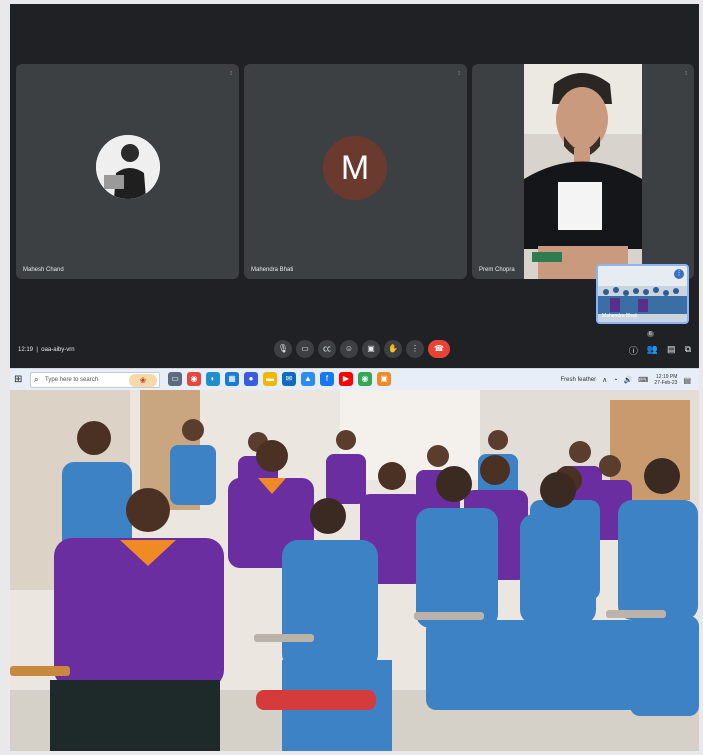 The width and height of the screenshot is (703, 755). I want to click on taskbar-search: ⌕ Type here to search ❀, so click(95, 380).